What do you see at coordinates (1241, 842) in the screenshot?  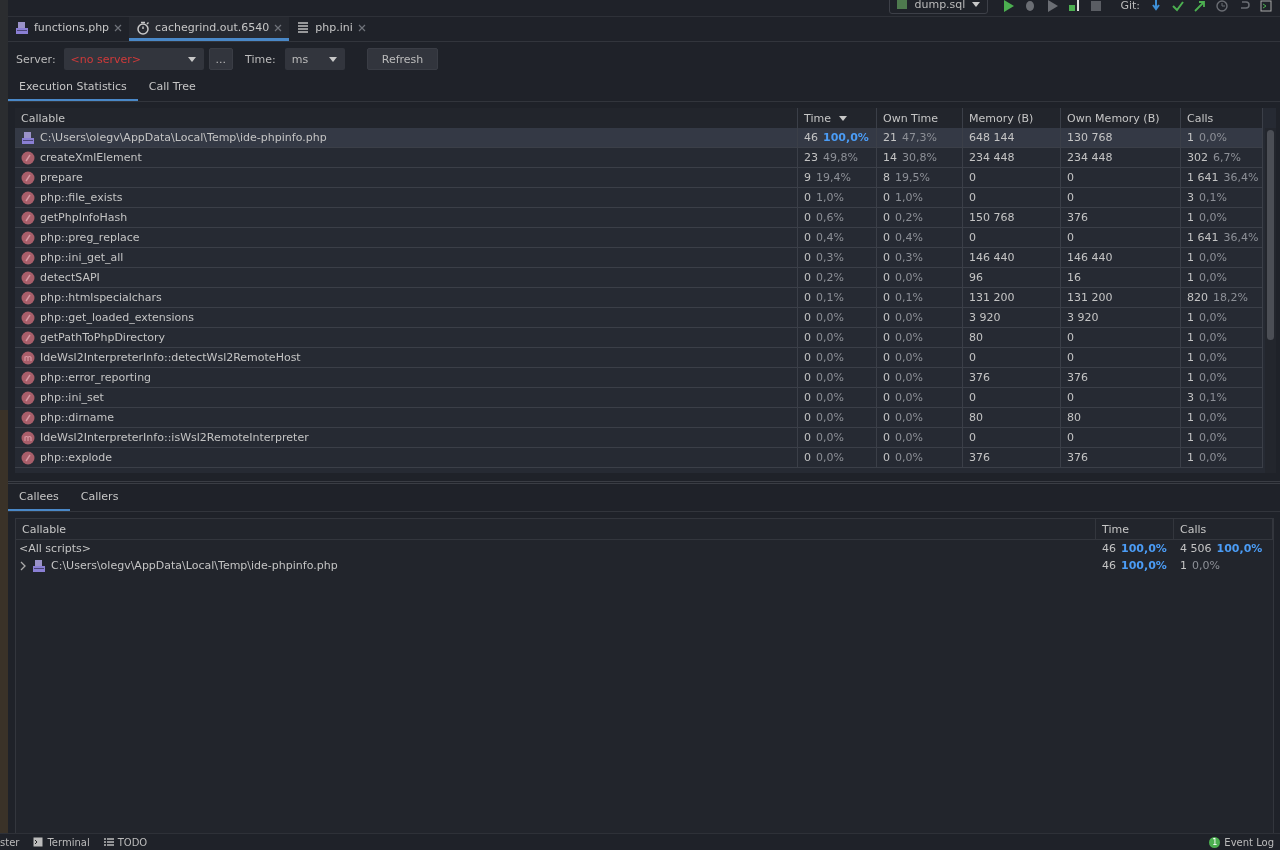 I see `event-log-button: 1 Event Log` at bounding box center [1241, 842].